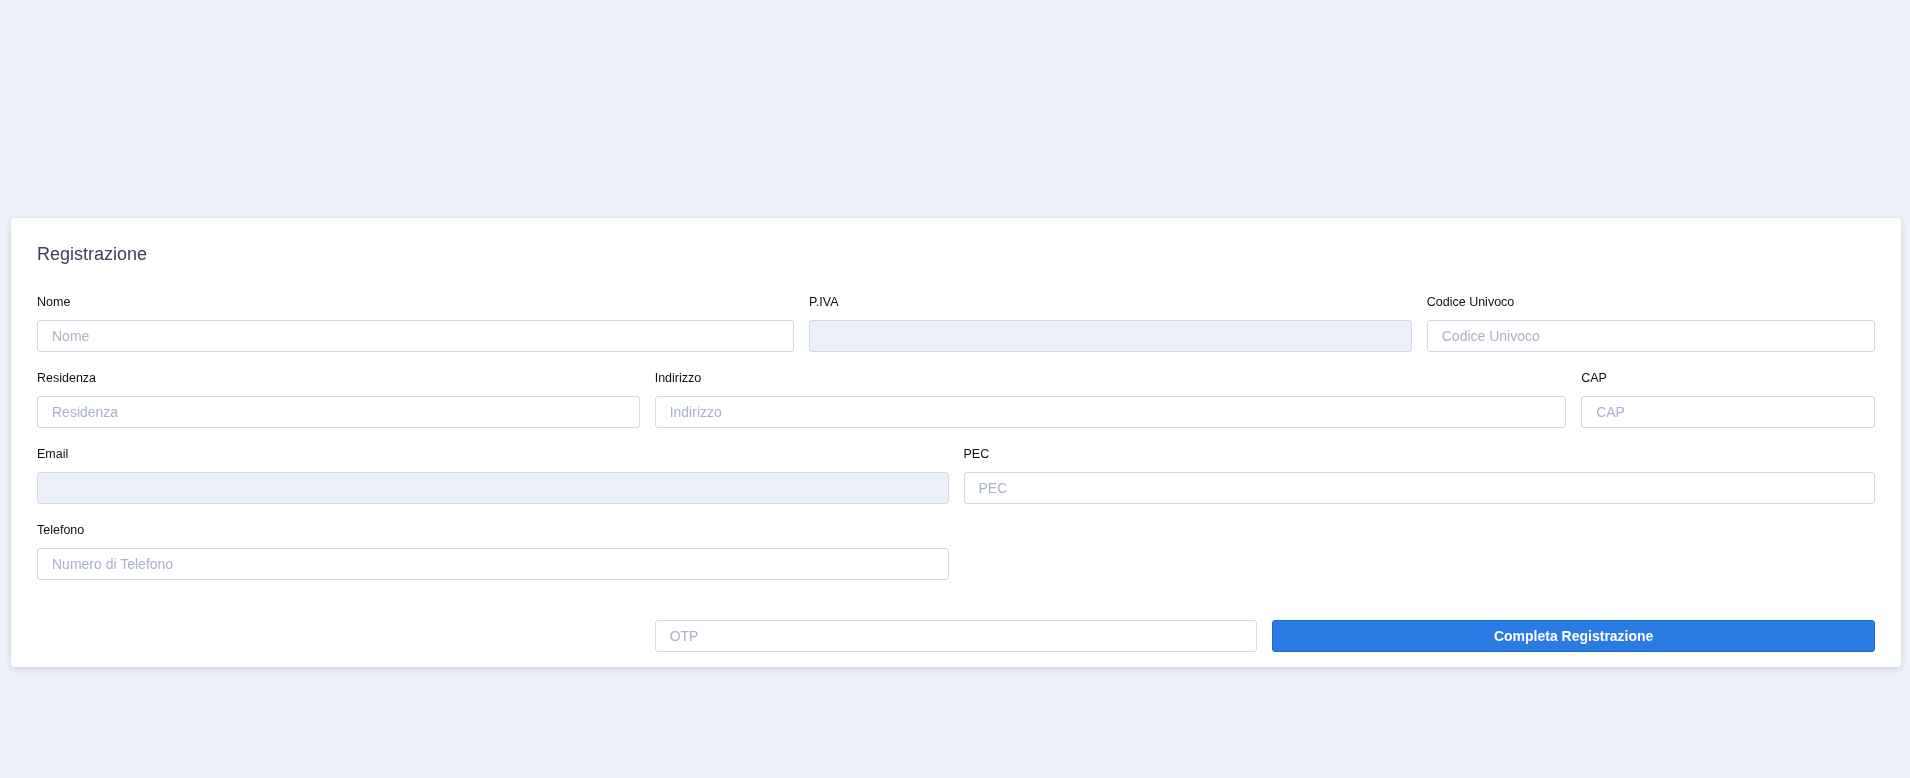 The image size is (1910, 778). I want to click on field-label: Residenza, so click(67, 378).